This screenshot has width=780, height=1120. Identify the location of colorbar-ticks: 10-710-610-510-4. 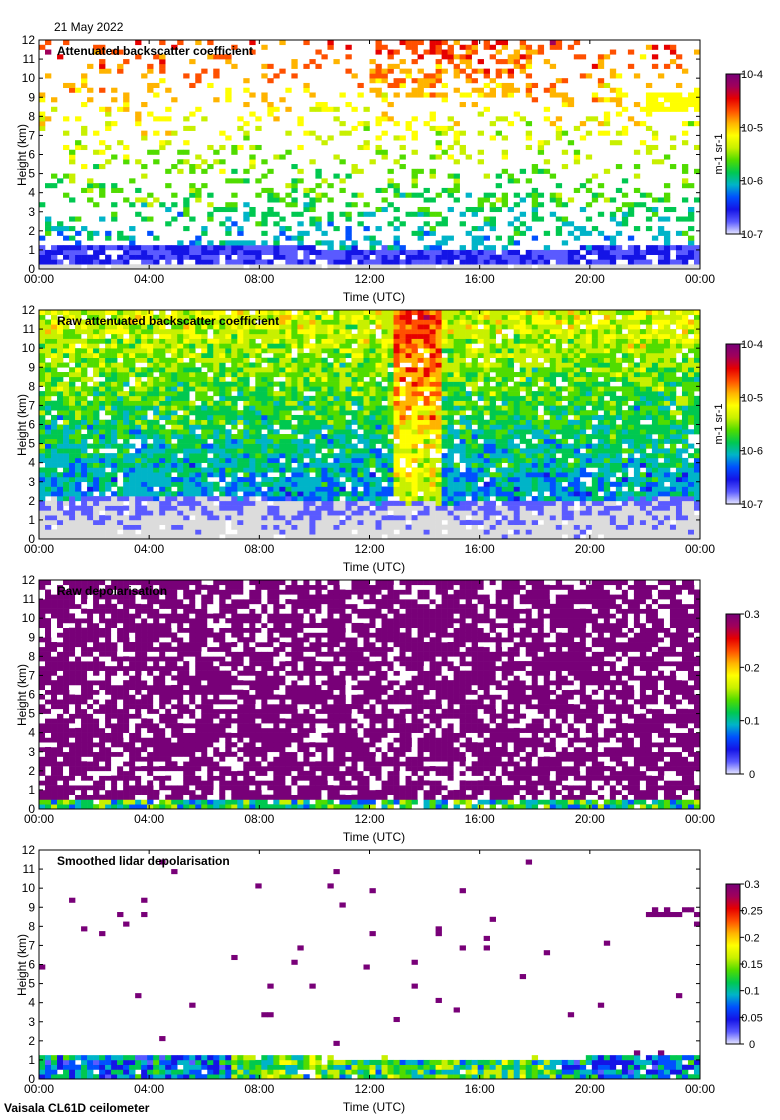
(751, 155).